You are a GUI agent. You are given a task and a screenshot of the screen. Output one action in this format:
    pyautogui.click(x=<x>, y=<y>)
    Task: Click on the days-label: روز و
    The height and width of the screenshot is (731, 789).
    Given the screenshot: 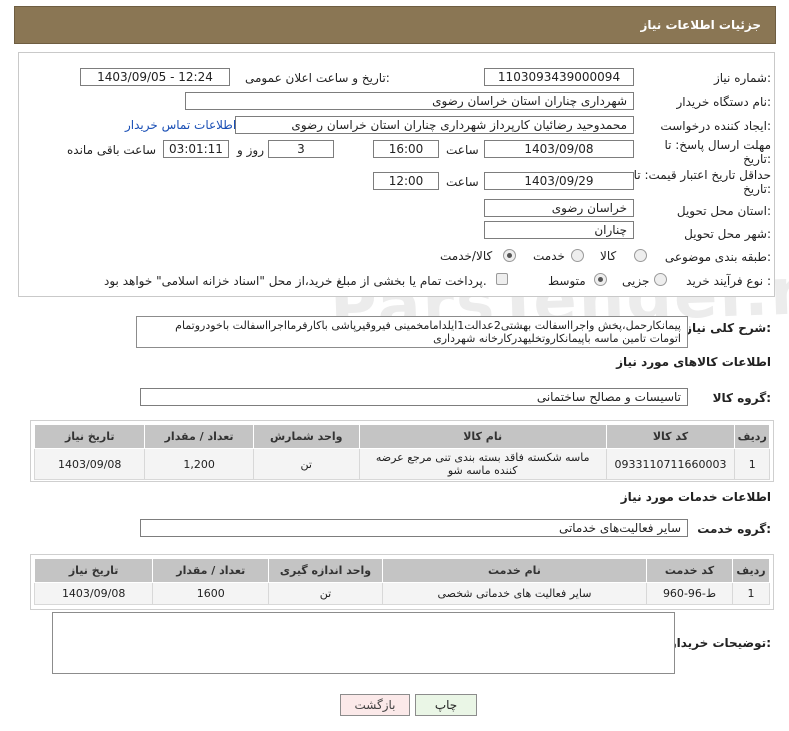 What is the action you would take?
    pyautogui.click(x=250, y=150)
    